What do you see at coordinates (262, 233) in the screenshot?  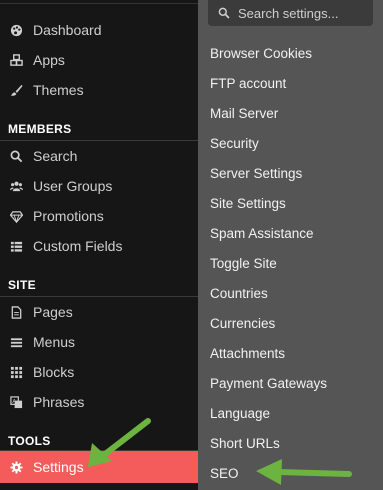 I see `settings-menu-item: Spam Assistance` at bounding box center [262, 233].